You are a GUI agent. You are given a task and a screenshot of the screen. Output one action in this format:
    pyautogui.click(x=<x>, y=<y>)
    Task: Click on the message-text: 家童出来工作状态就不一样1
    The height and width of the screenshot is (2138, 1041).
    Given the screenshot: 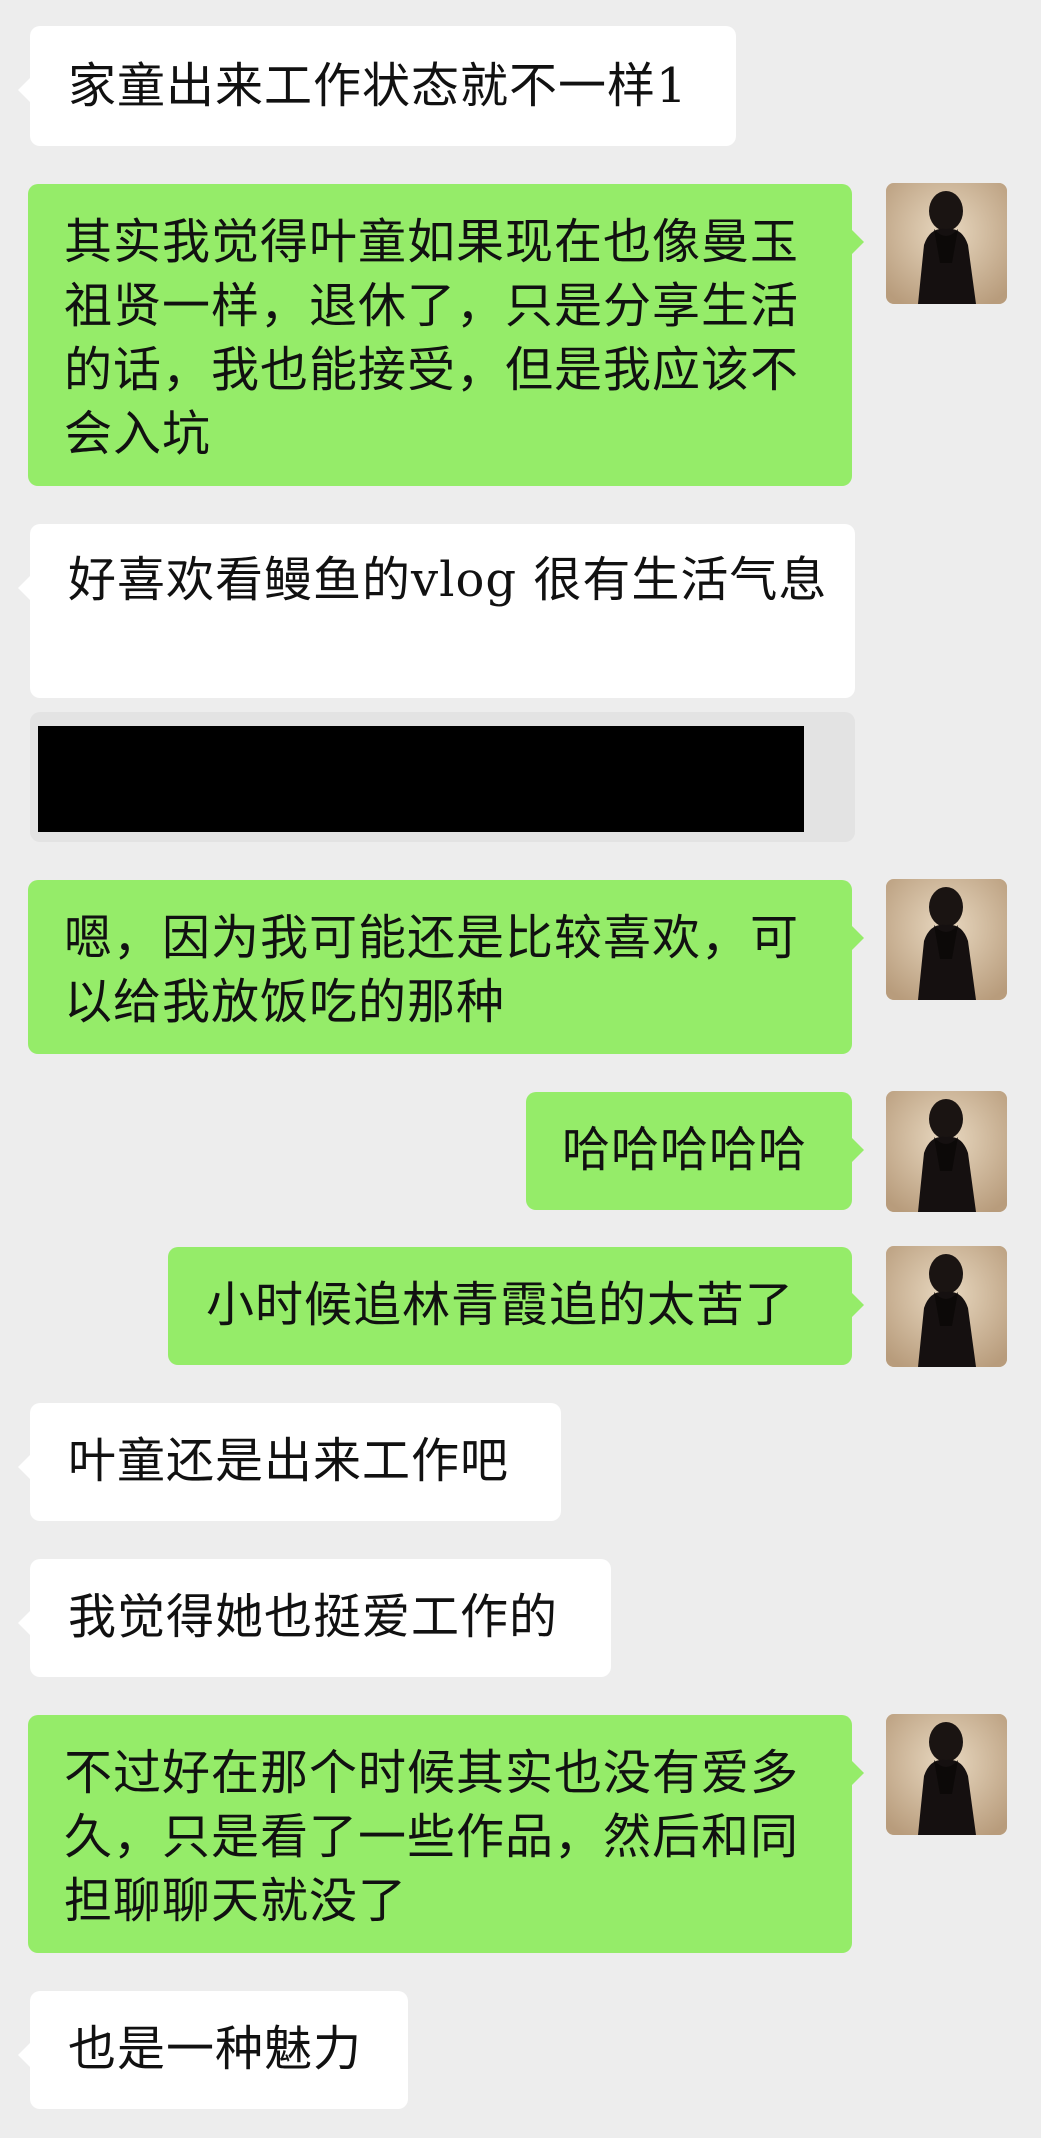 What is the action you would take?
    pyautogui.click(x=378, y=86)
    